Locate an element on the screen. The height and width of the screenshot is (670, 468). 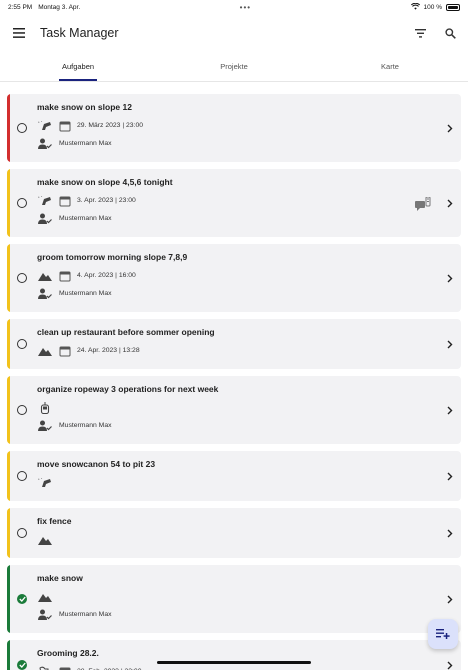
task-card: Grooming 28.2. 28. Feb. 2023 | 22:00 is located at coordinates (234, 655).